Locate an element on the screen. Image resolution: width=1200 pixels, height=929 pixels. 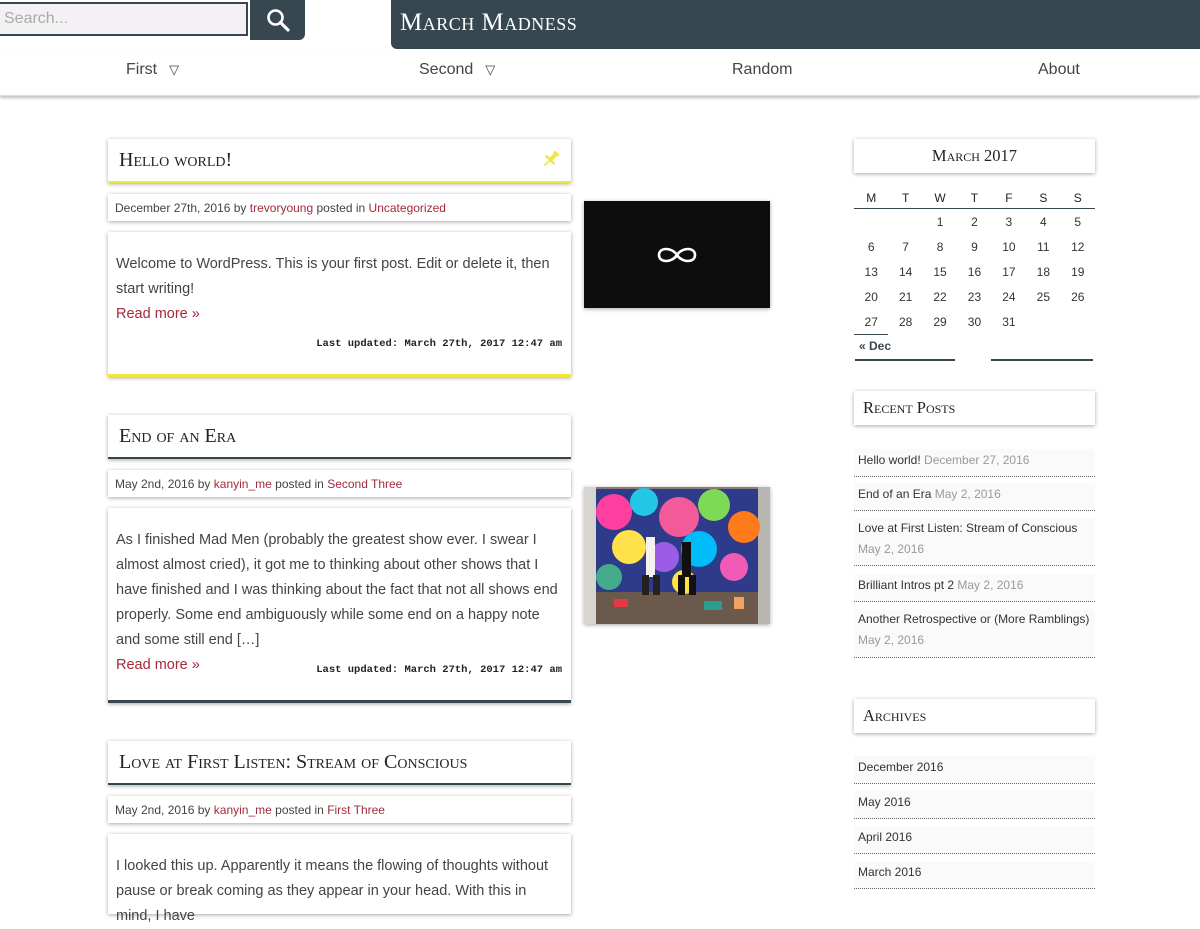
calendar-day: 1 is located at coordinates (940, 221).